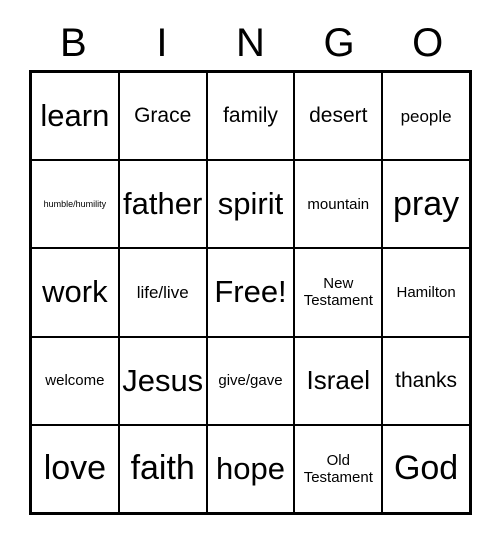 Image resolution: width=501 pixels, height=544 pixels. Describe the element at coordinates (250, 43) in the screenshot. I see `header-letter-n: N` at that location.